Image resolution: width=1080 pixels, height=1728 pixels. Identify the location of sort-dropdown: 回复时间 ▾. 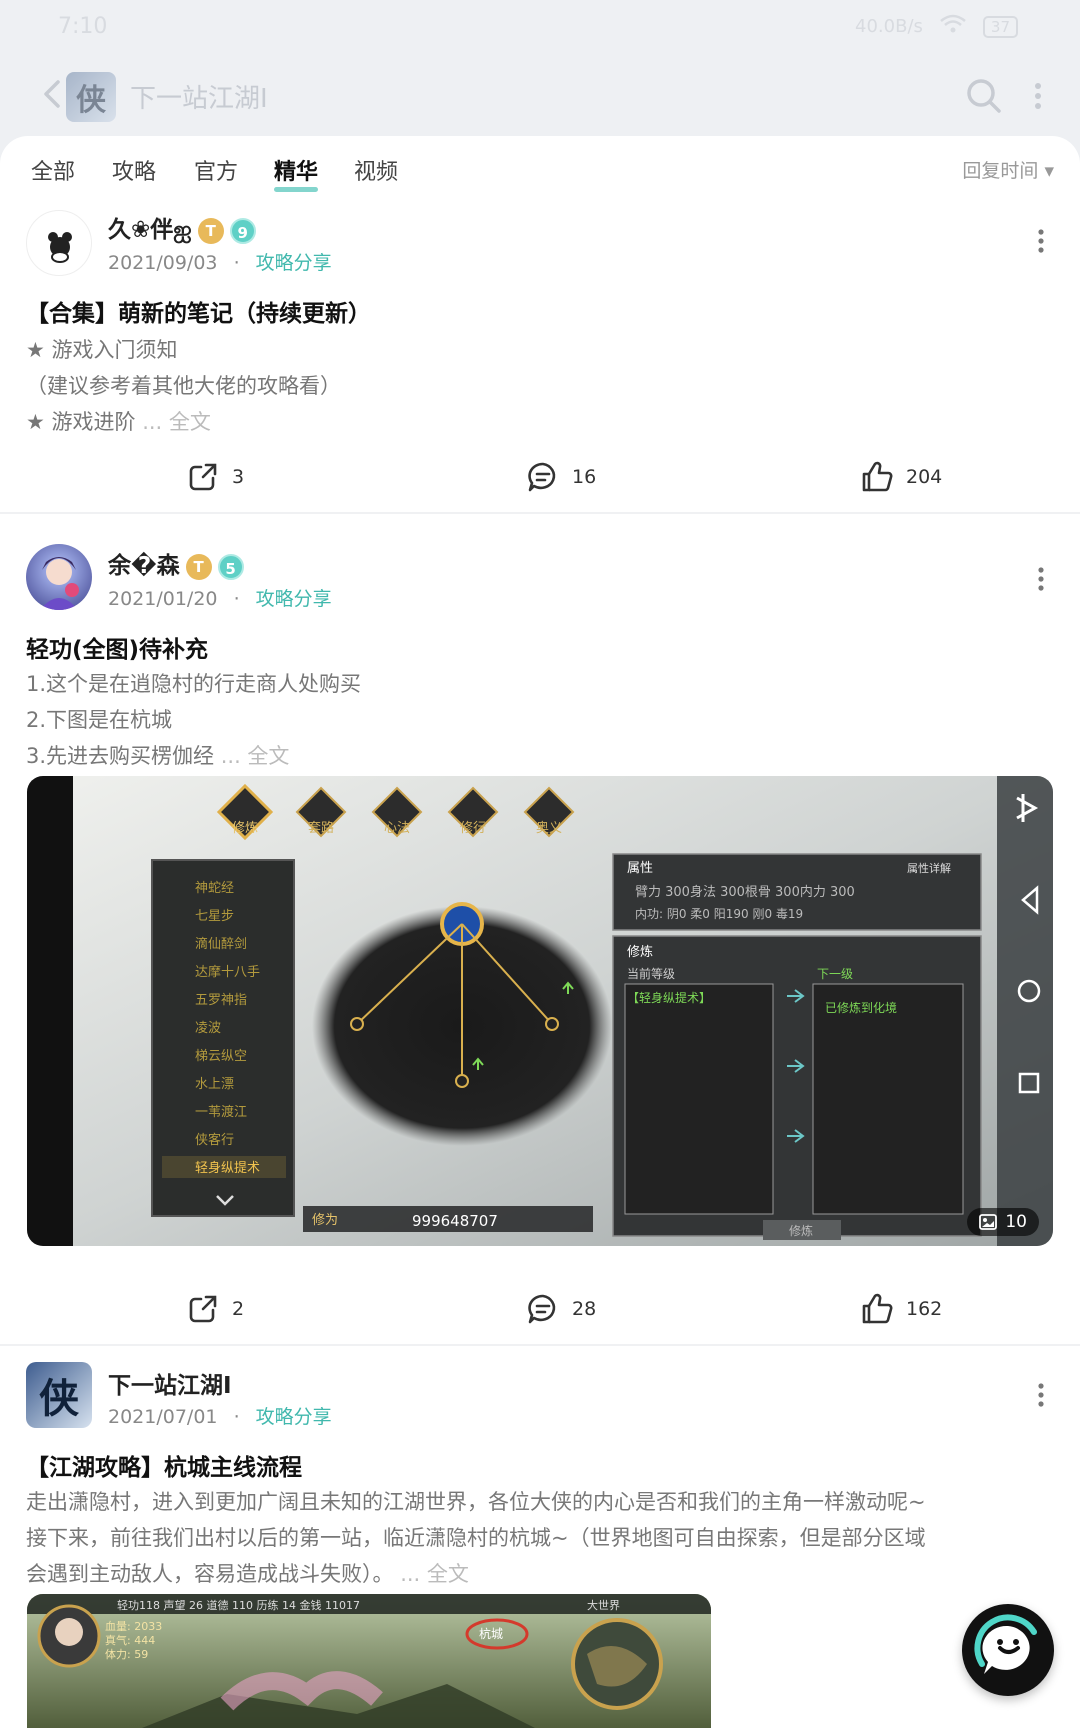
(1008, 169).